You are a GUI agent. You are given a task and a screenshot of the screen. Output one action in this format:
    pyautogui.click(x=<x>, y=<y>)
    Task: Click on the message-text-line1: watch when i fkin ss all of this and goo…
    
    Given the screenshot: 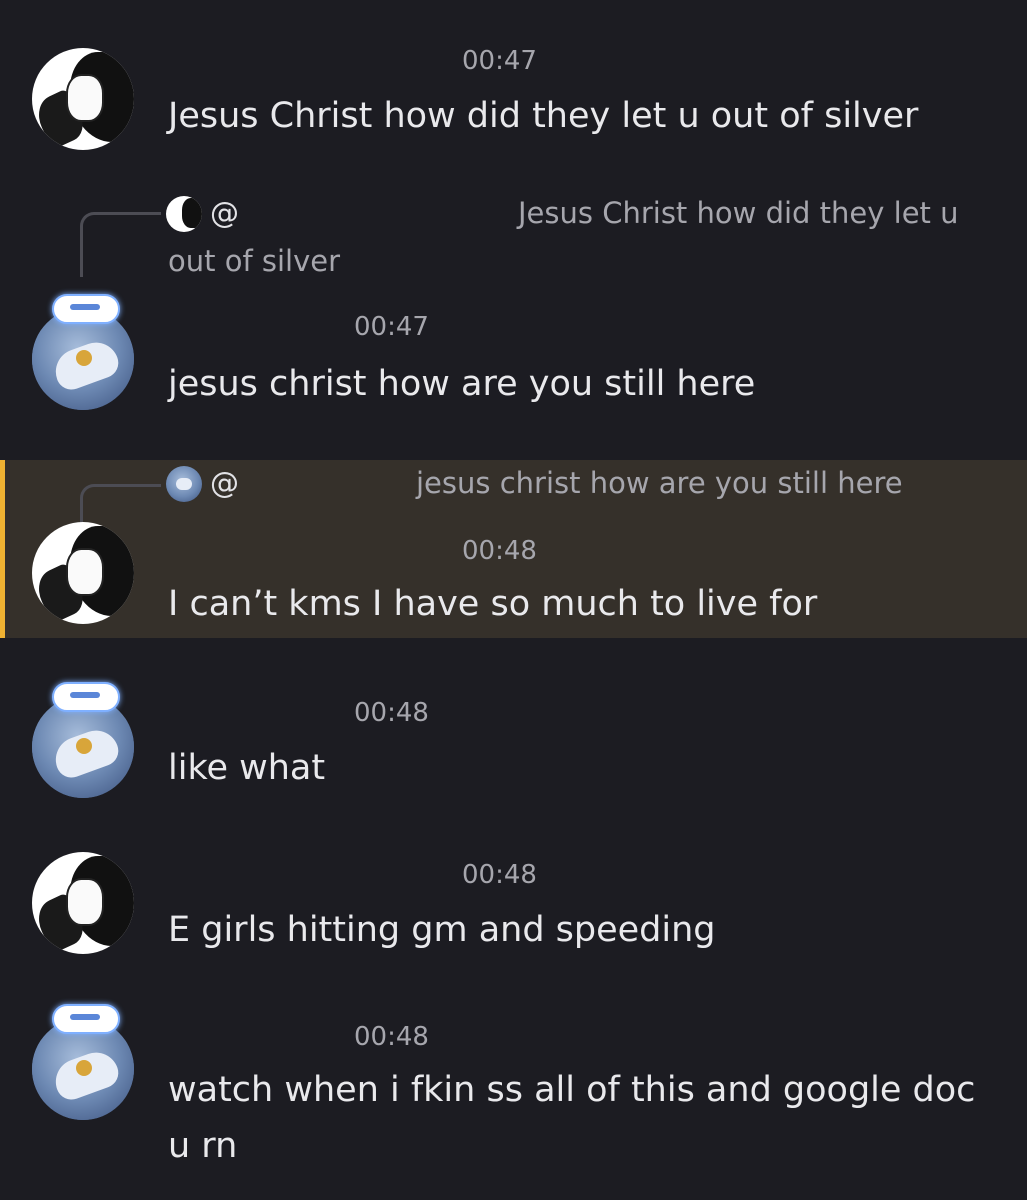 What is the action you would take?
    pyautogui.click(x=572, y=1090)
    